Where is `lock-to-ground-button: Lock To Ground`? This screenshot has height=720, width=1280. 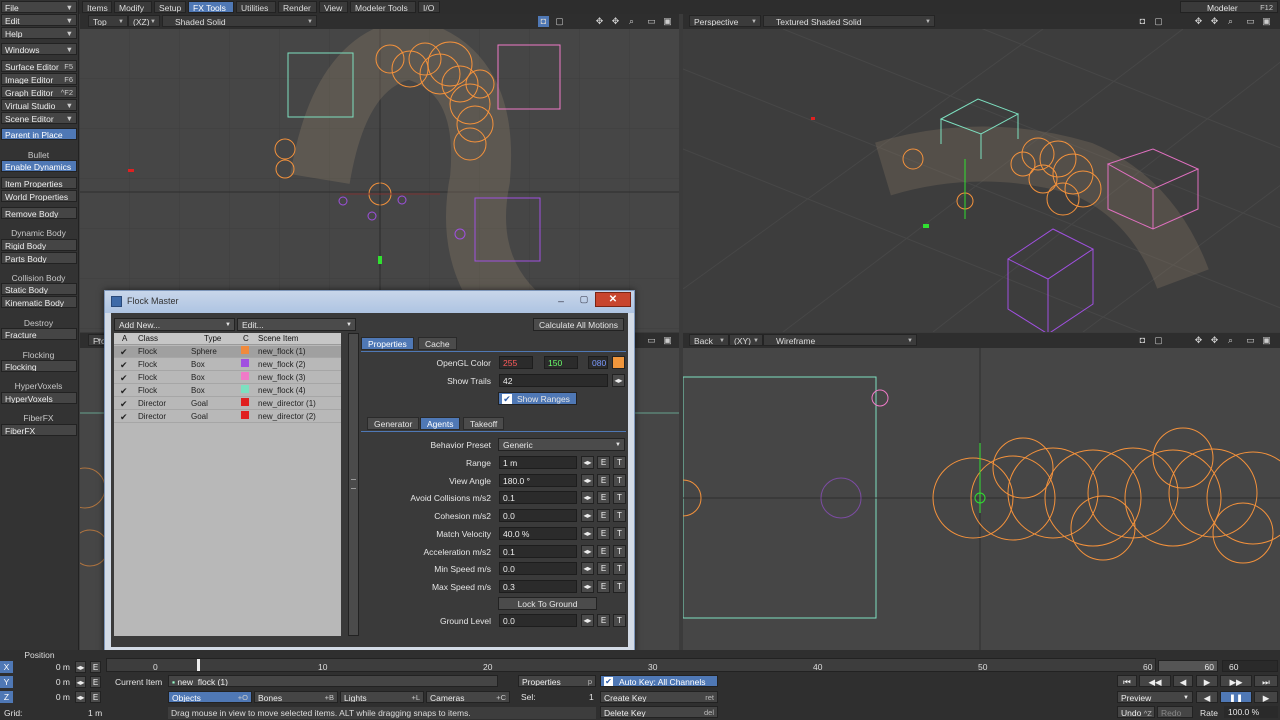 lock-to-ground-button: Lock To Ground is located at coordinates (547, 603).